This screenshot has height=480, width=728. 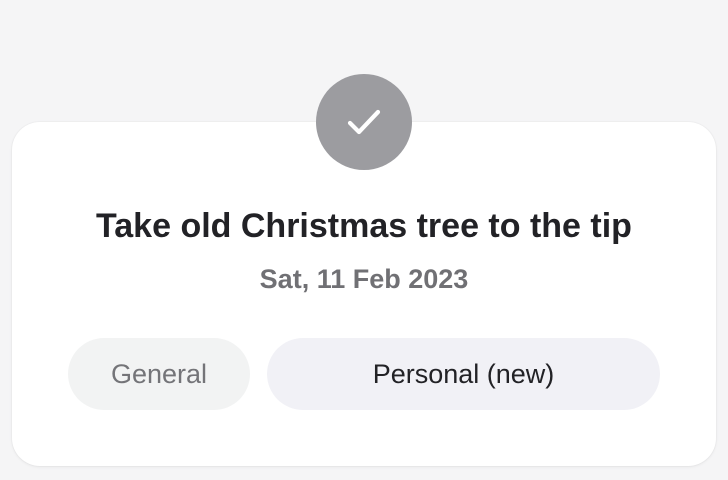 I want to click on task-title: Take old Christmas tree to the tip, so click(x=364, y=226).